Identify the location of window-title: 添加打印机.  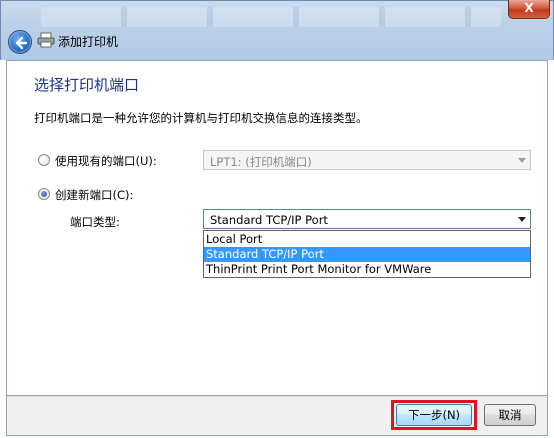
(88, 42).